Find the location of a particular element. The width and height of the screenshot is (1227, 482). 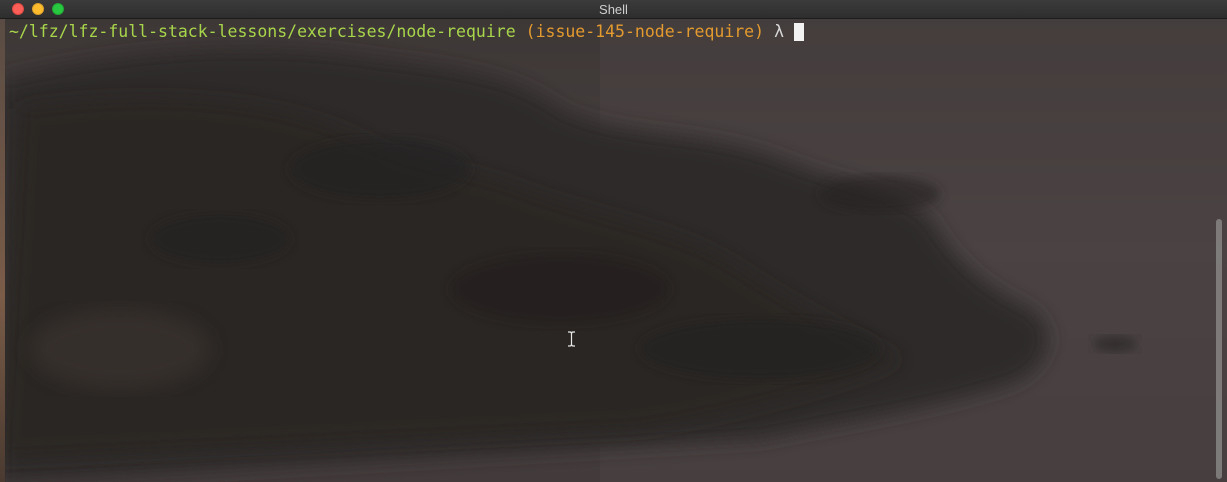

prompt-symbol: λ is located at coordinates (779, 31).